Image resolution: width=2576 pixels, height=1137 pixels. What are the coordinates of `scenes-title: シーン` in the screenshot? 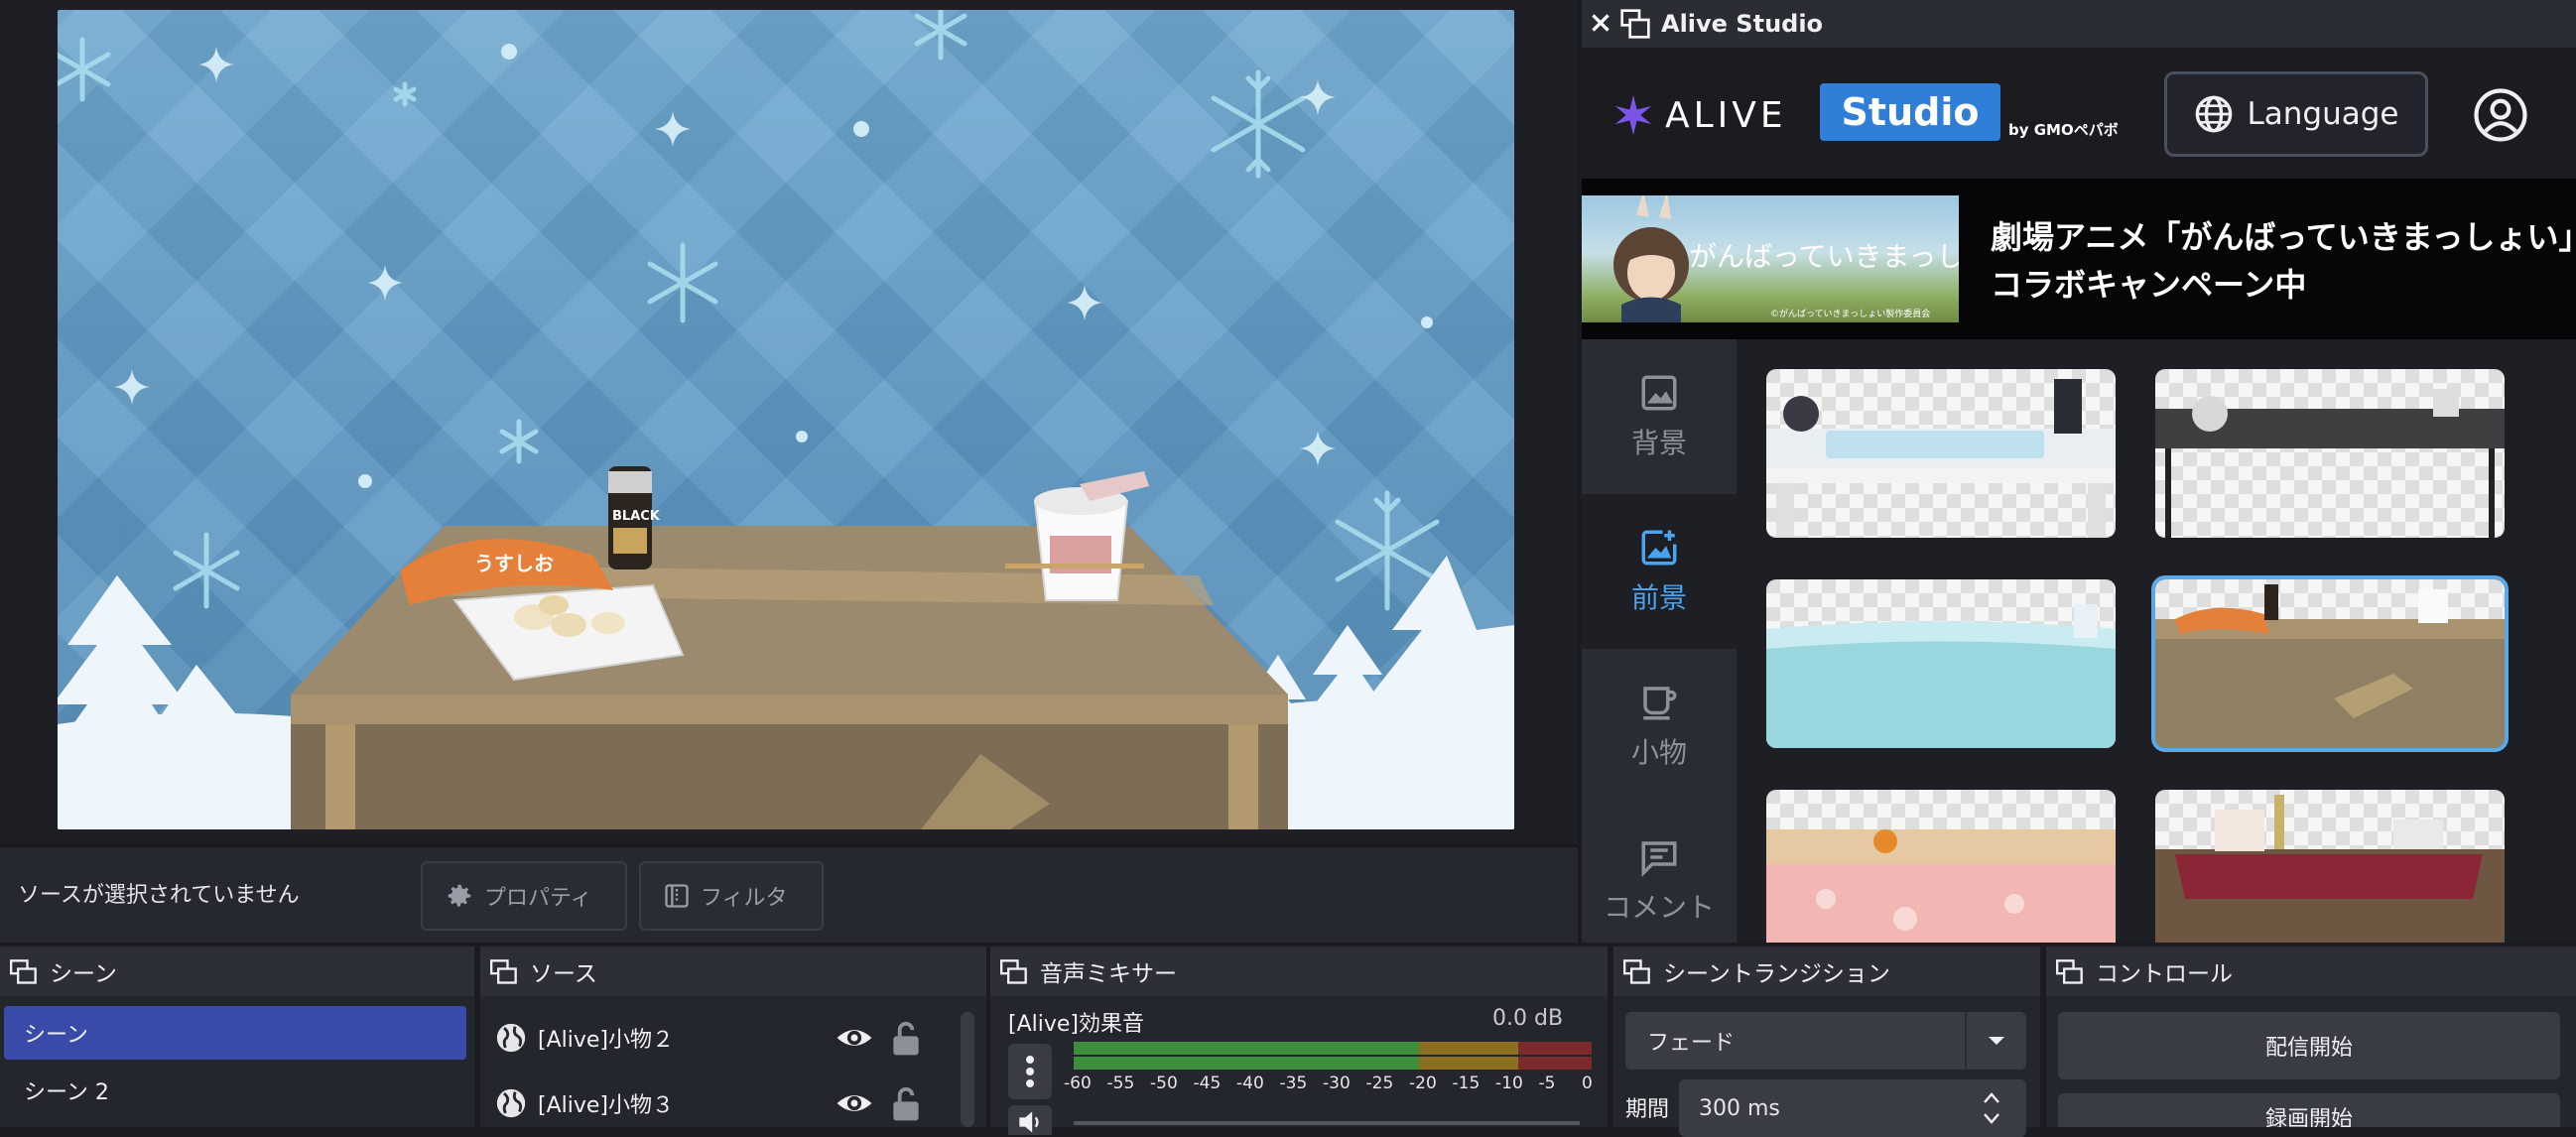 It's located at (83, 974).